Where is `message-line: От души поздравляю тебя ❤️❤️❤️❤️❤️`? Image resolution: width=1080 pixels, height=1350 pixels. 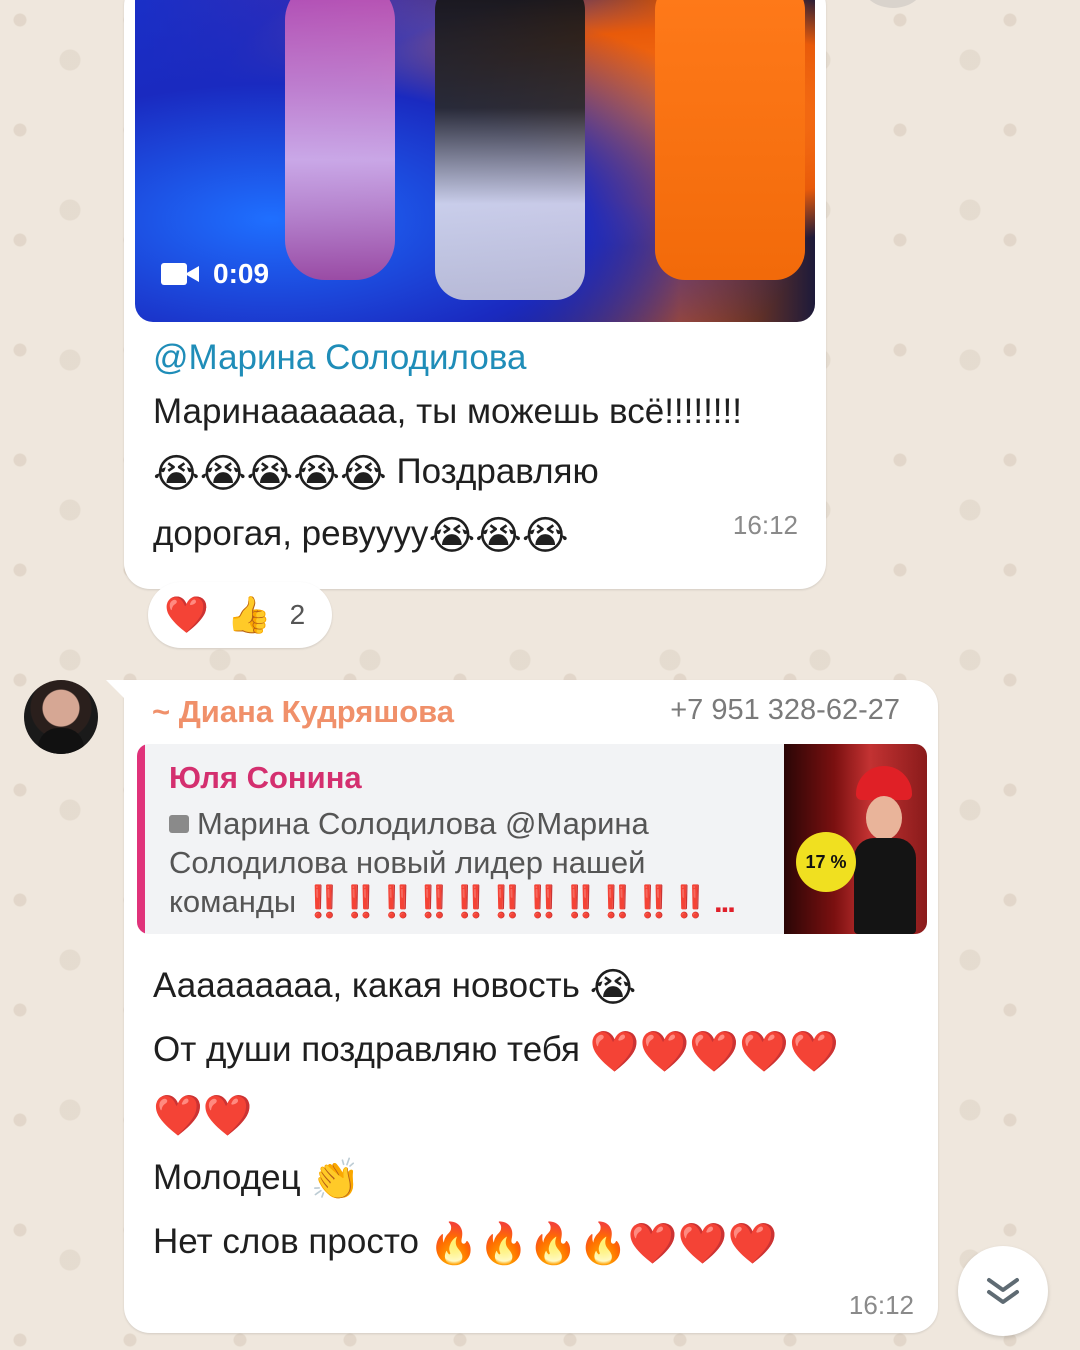
message-line: От души поздравляю тебя ❤️❤️❤️❤️❤️ is located at coordinates (496, 1052).